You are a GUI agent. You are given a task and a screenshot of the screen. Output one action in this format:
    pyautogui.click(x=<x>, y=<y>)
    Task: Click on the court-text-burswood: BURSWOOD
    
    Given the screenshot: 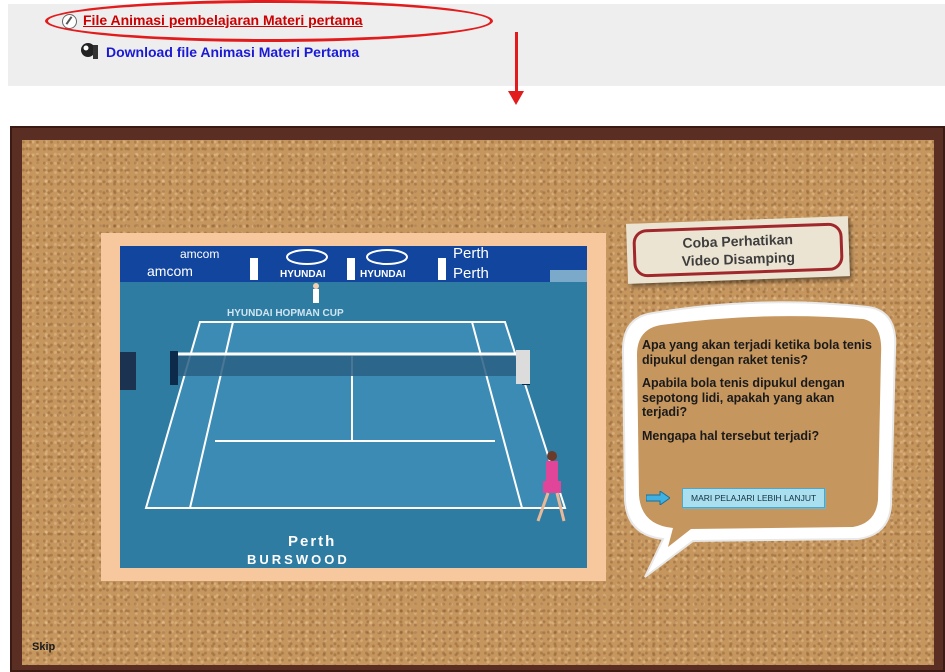 What is the action you would take?
    pyautogui.click(x=298, y=559)
    